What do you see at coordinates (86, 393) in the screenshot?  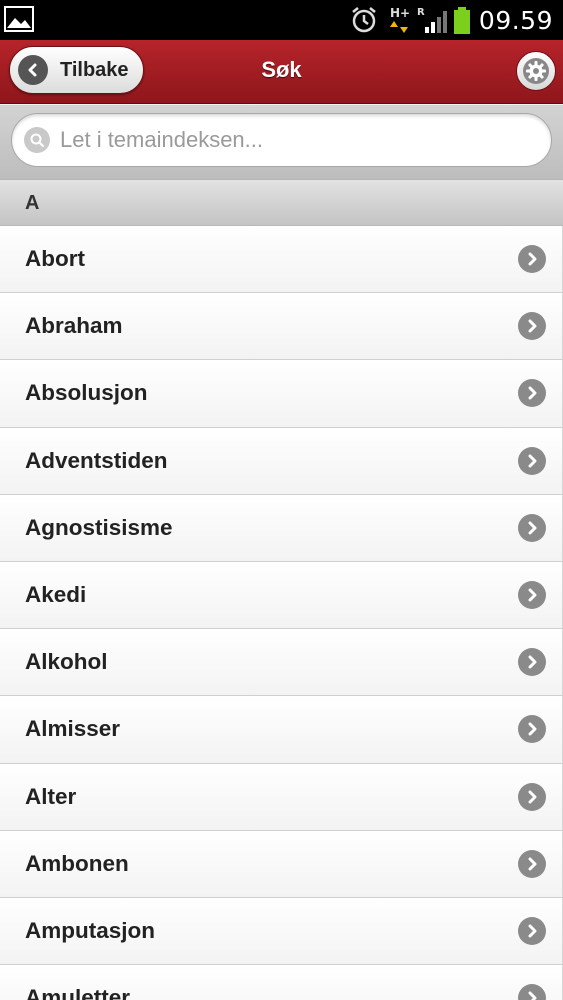 I see `list-item-label: Absolusjon` at bounding box center [86, 393].